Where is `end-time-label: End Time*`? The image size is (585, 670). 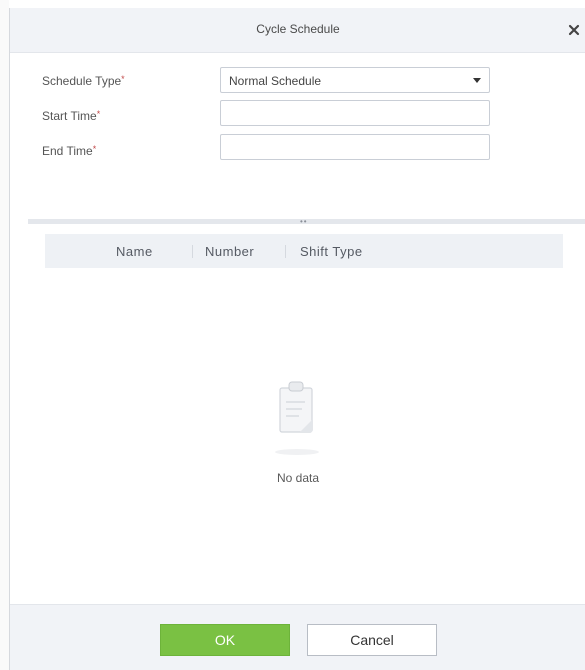 end-time-label: End Time* is located at coordinates (69, 151).